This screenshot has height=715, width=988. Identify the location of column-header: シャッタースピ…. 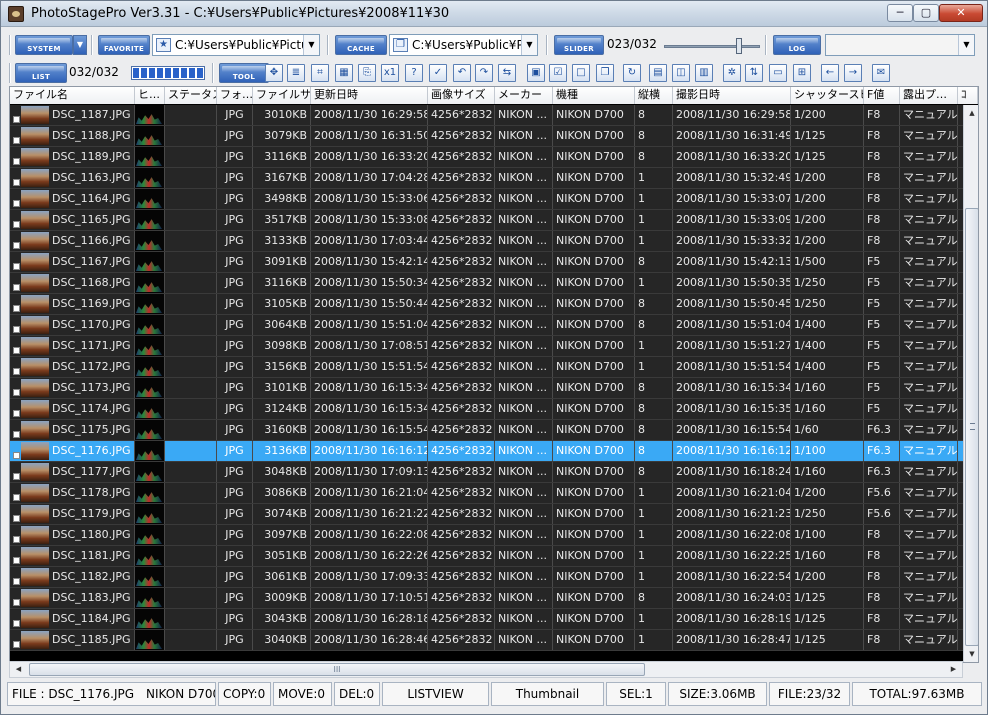
(827, 95).